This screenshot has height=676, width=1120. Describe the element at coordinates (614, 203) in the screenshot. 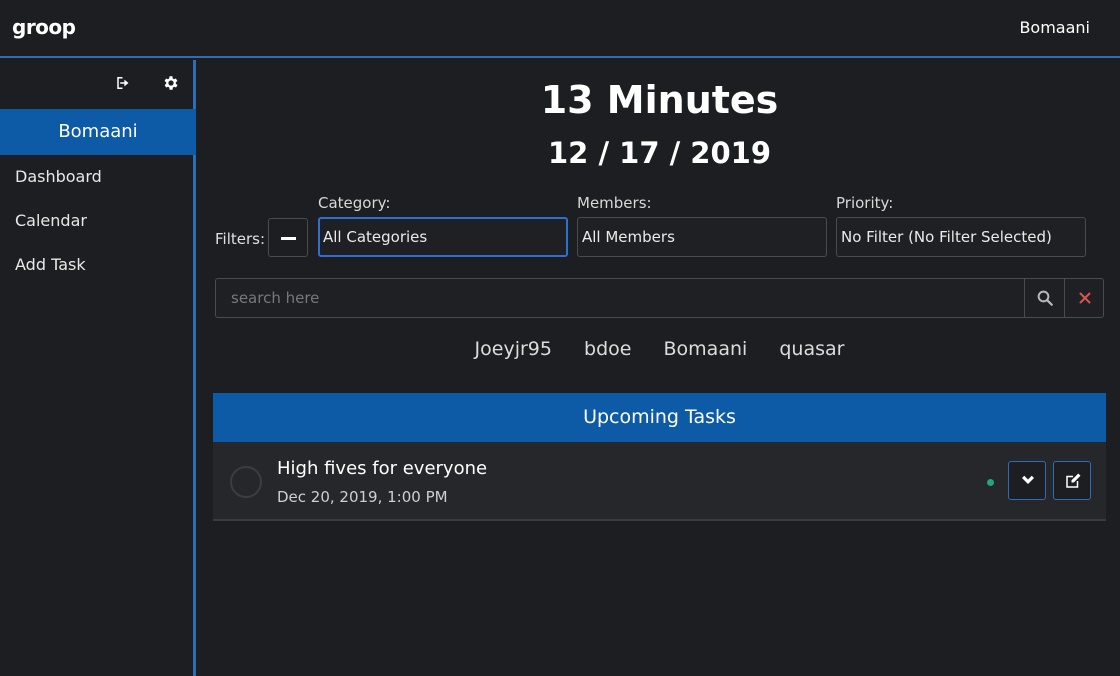

I see `members-label: Members:` at that location.